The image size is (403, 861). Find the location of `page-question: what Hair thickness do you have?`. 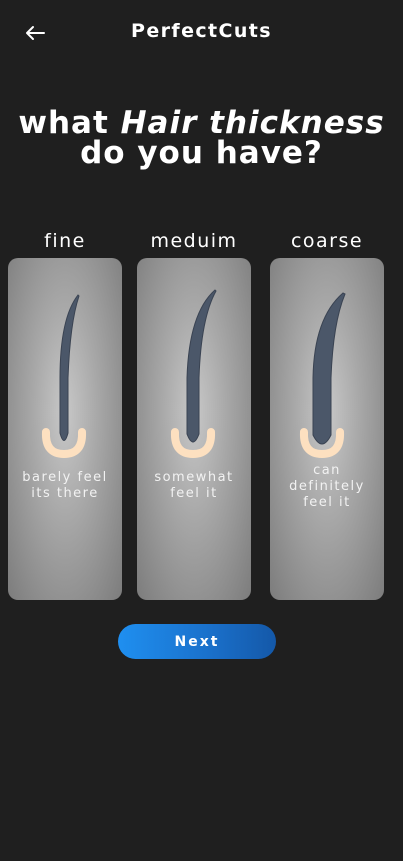

page-question: what Hair thickness do you have? is located at coordinates (201, 139).